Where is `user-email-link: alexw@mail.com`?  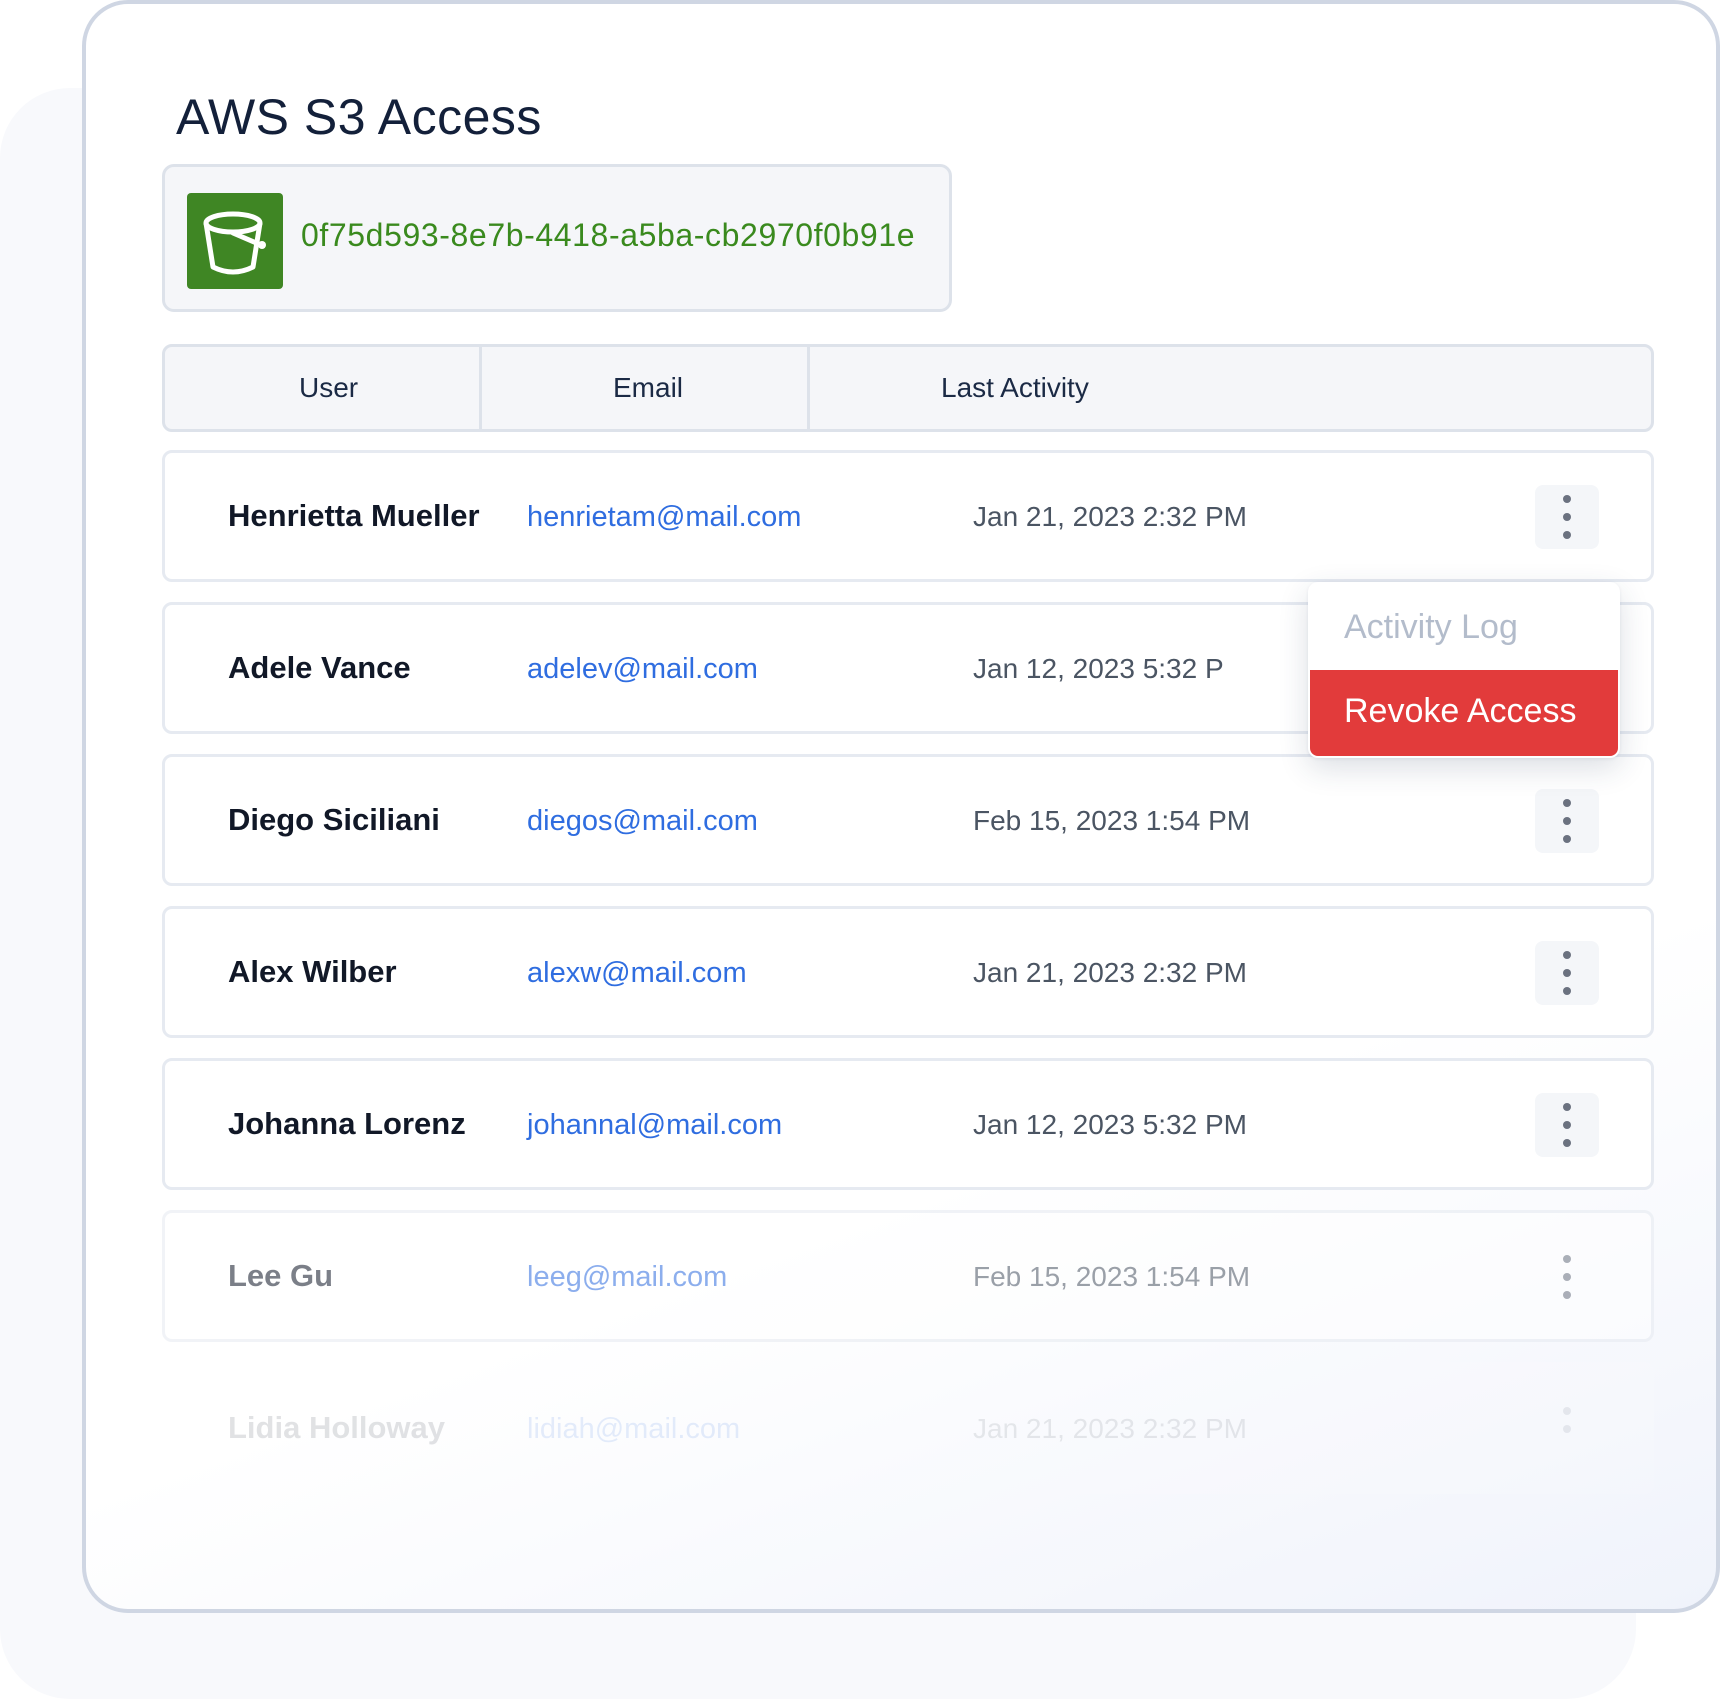 user-email-link: alexw@mail.com is located at coordinates (637, 973).